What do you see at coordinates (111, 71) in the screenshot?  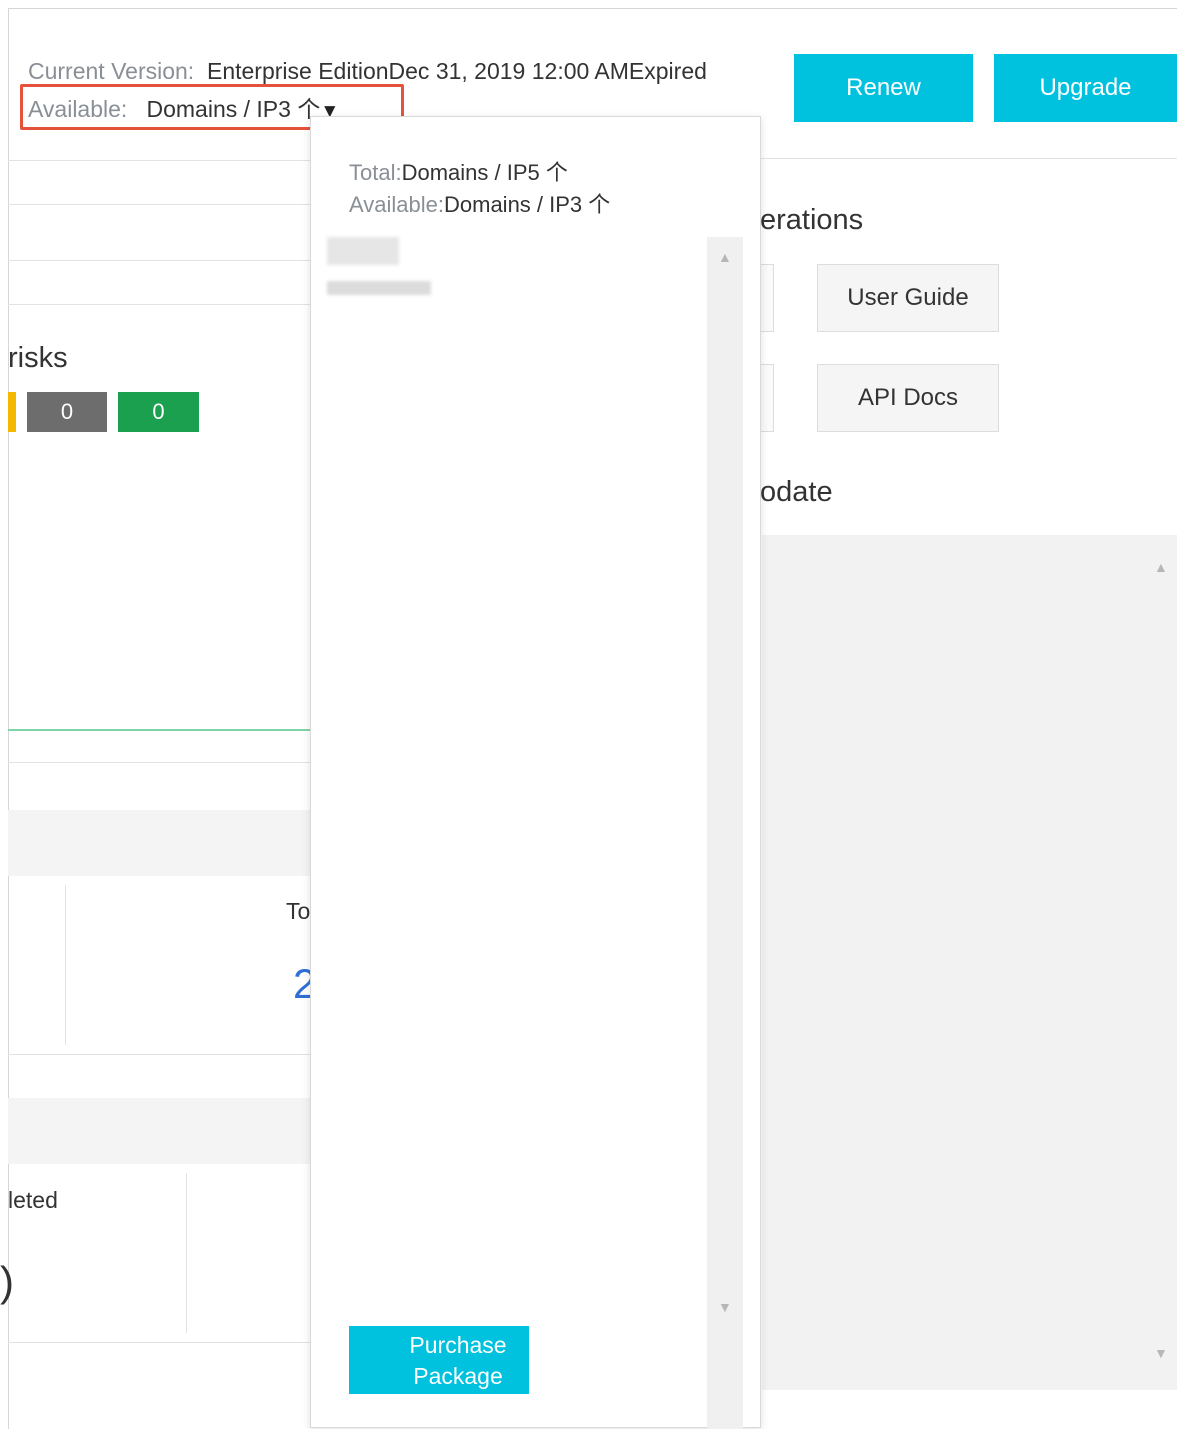 I see `current-version-label: Current Version:` at bounding box center [111, 71].